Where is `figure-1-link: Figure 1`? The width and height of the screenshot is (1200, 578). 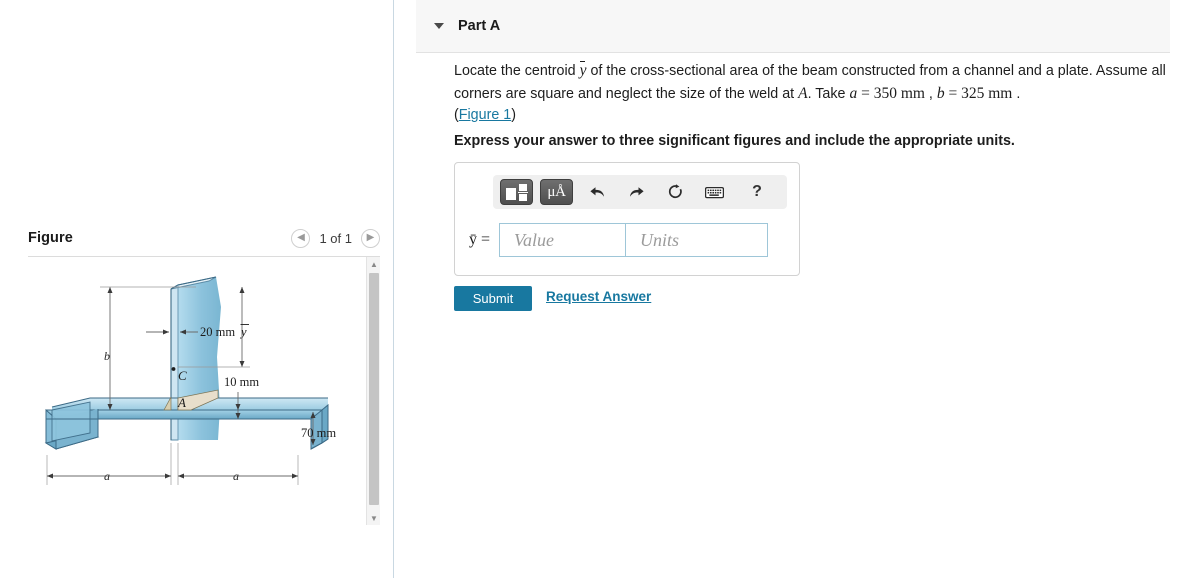
figure-1-link: Figure 1 is located at coordinates (485, 115).